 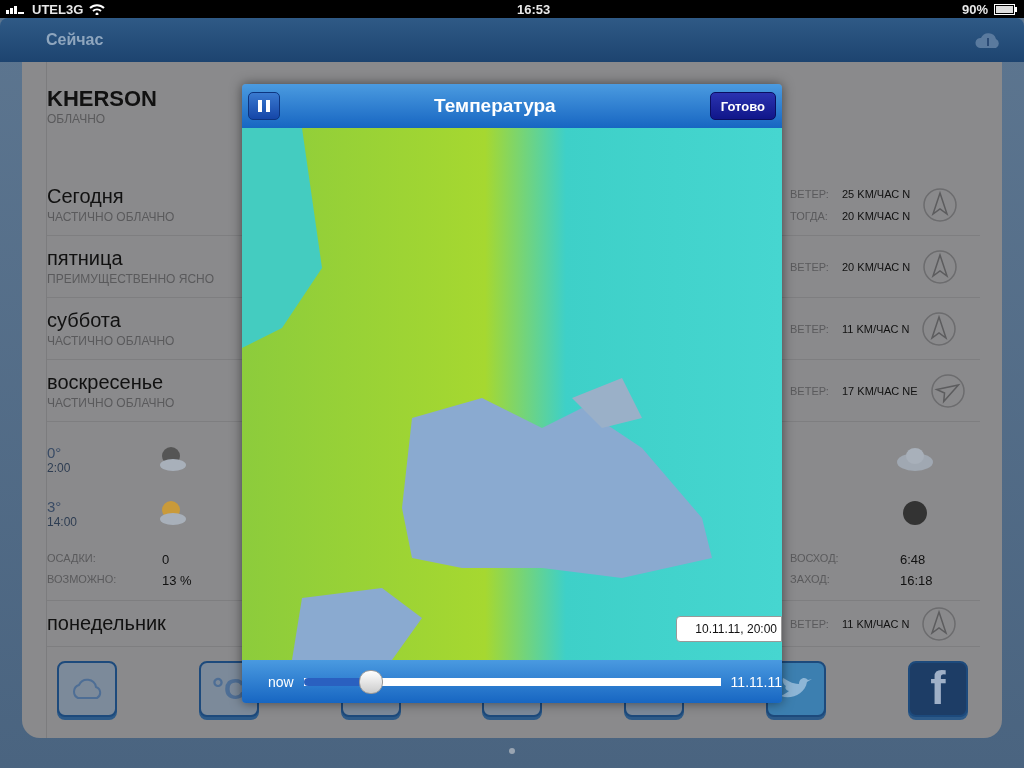 I want to click on pause-button, so click(x=264, y=106).